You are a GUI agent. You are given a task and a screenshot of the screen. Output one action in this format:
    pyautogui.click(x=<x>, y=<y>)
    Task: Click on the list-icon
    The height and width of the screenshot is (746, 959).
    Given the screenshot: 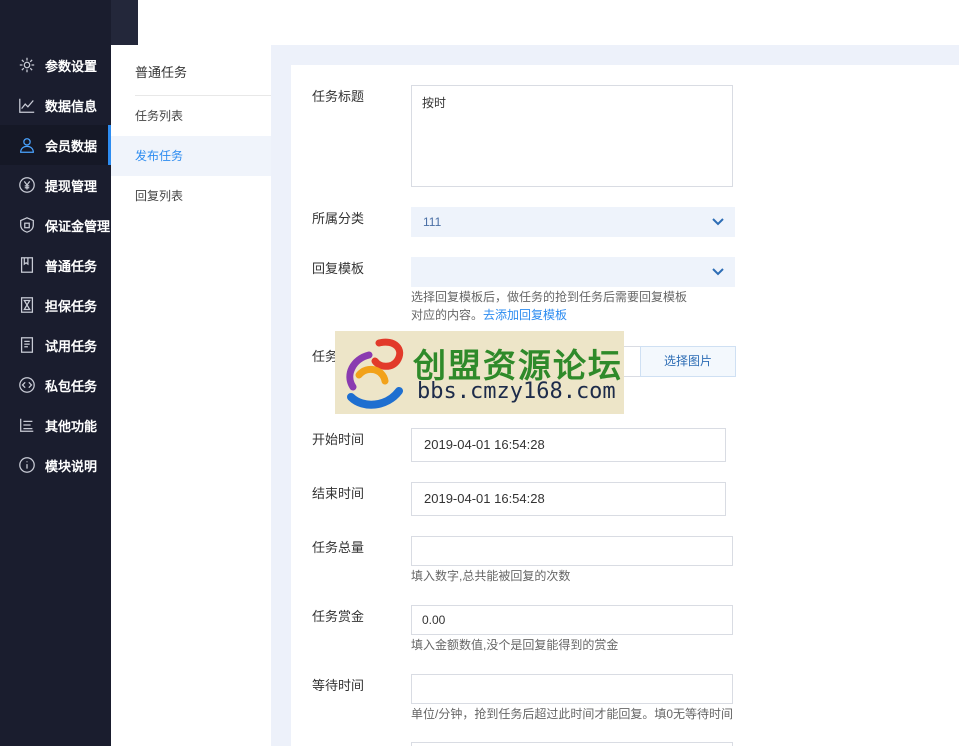 What is the action you would take?
    pyautogui.click(x=27, y=425)
    